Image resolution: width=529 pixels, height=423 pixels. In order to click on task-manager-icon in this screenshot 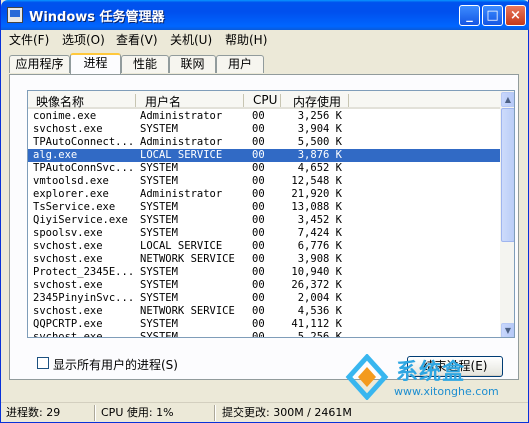, I will do `click(15, 15)`.